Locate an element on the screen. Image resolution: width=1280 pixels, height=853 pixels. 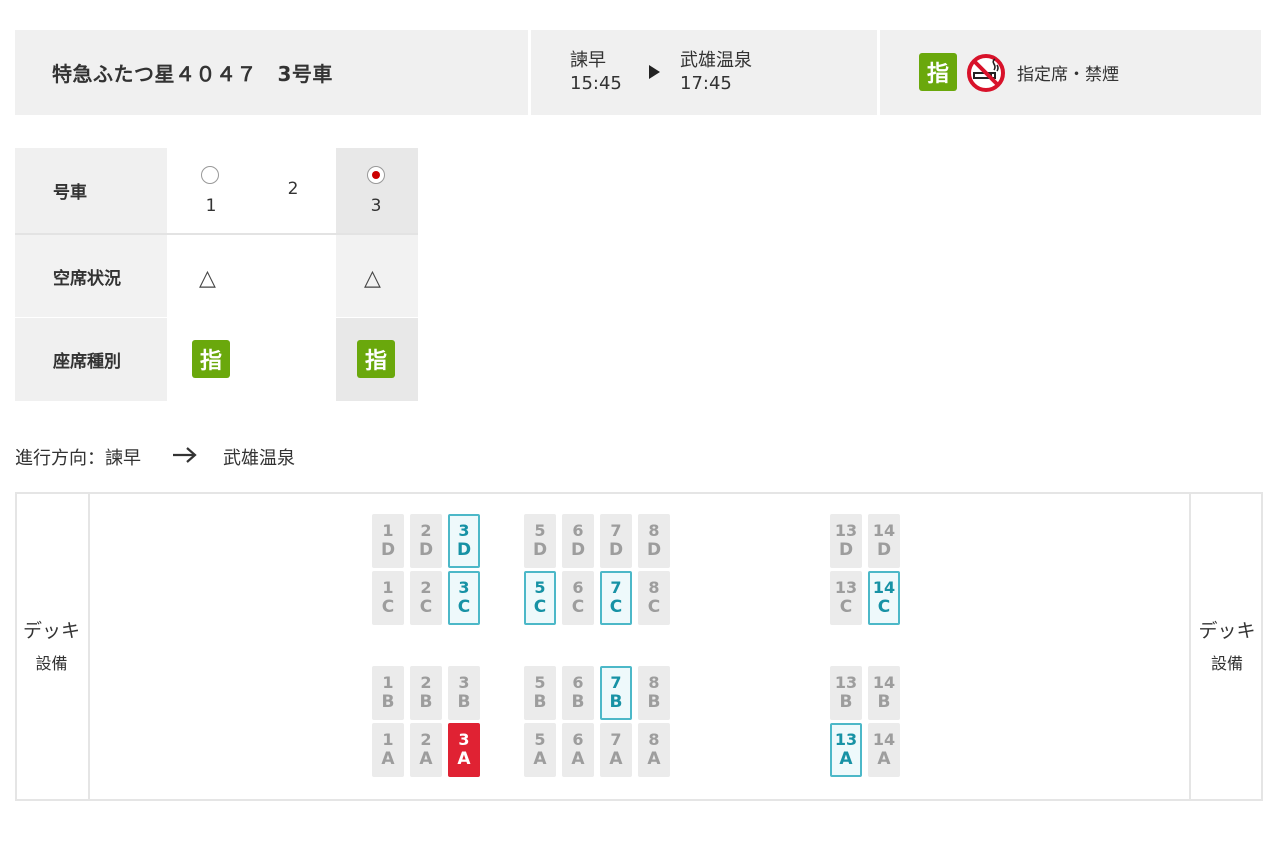
table-divider is located at coordinates (216, 234).